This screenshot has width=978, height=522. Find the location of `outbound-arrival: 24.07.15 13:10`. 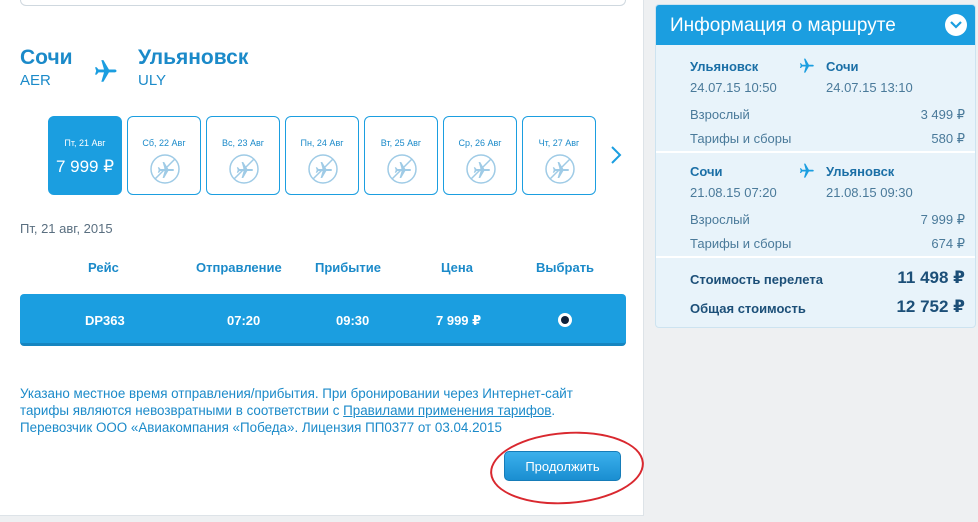

outbound-arrival: 24.07.15 13:10 is located at coordinates (869, 87).